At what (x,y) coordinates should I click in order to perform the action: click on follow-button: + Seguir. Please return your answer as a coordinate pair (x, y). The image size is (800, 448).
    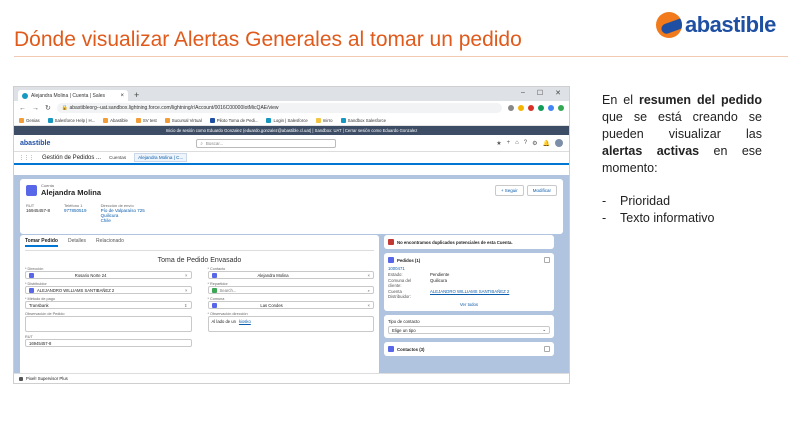
    Looking at the image, I should click on (509, 190).